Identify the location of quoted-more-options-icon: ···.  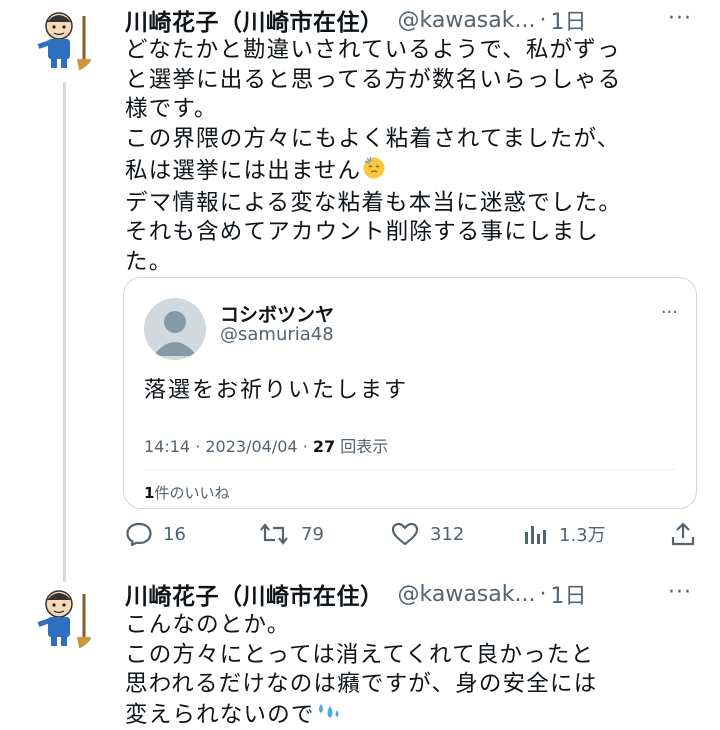
(669, 312).